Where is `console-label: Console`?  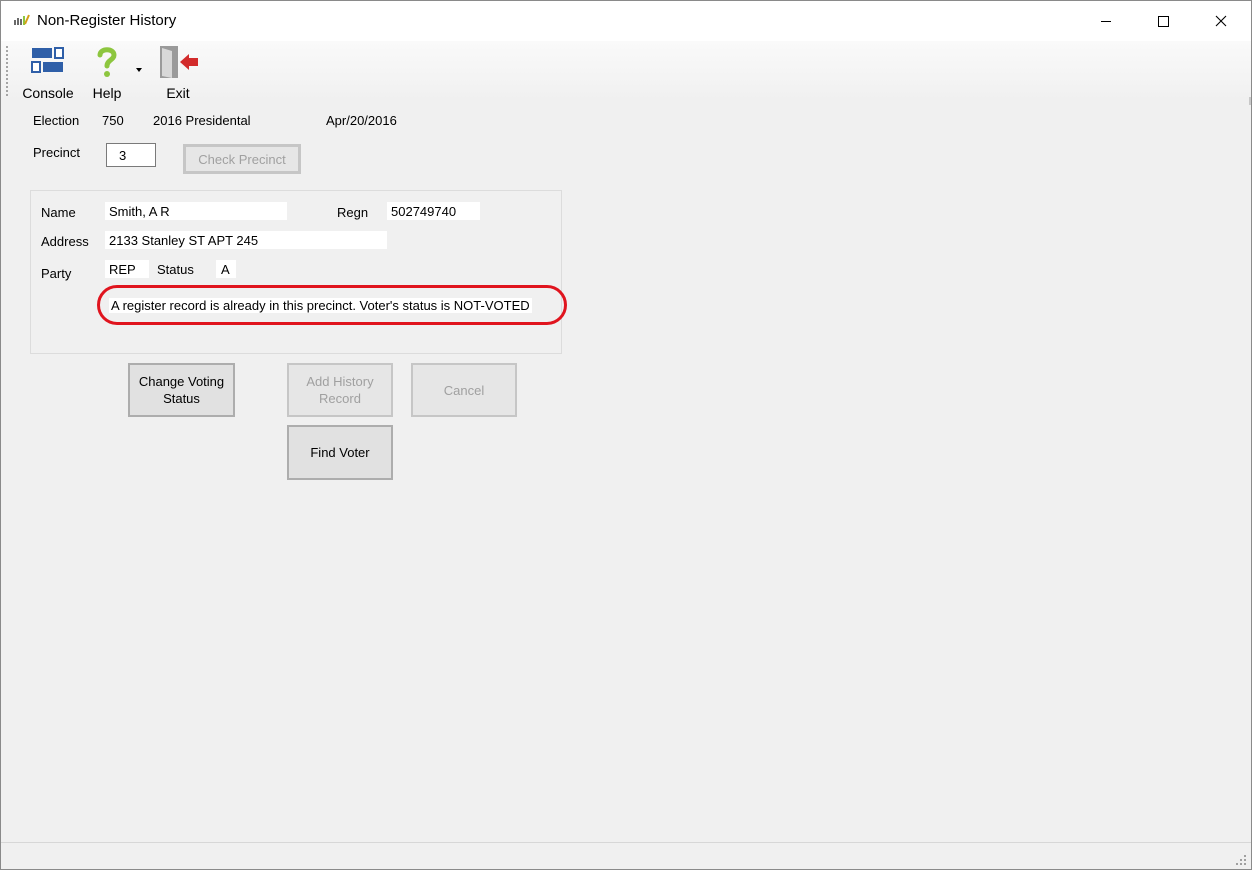
console-label: Console is located at coordinates (48, 93).